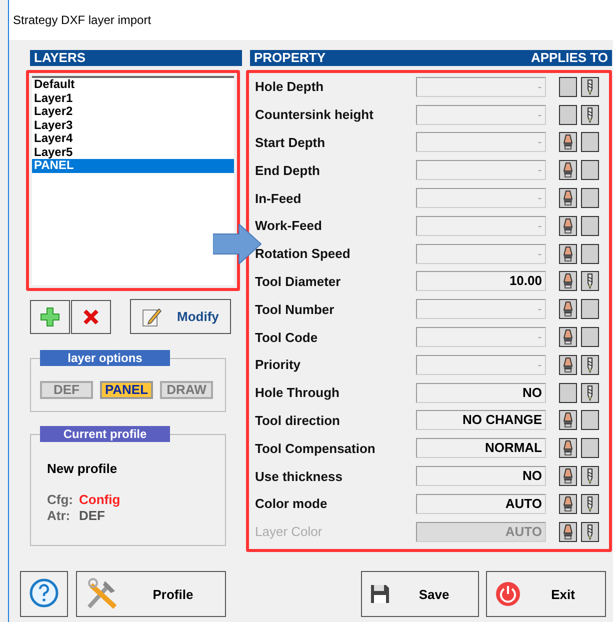 The width and height of the screenshot is (613, 622). Describe the element at coordinates (60, 500) in the screenshot. I see `field-label: Cfg:` at that location.